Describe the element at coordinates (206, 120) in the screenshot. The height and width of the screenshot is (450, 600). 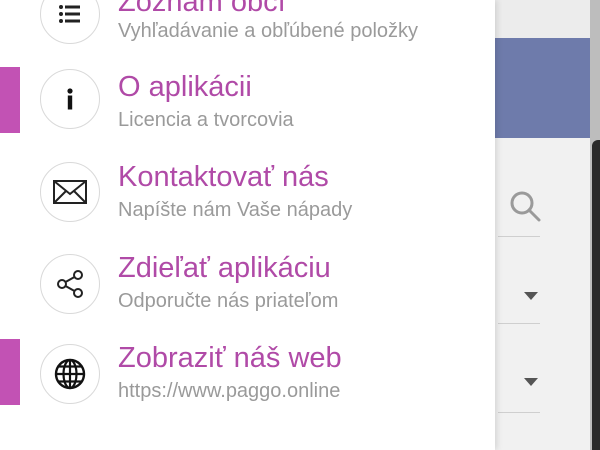
I see `menu-item-subtitle: Licencia a tvorcovia` at that location.